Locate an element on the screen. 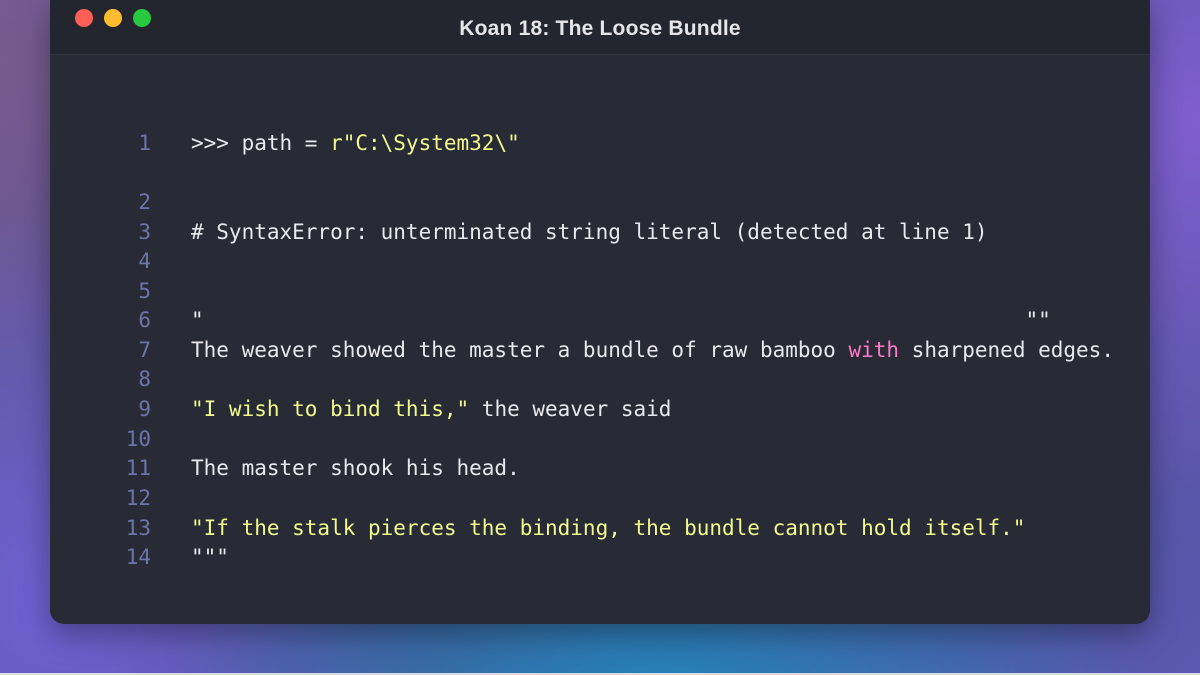 The image size is (1200, 675). text-token: sharpened edges. is located at coordinates (1006, 350).